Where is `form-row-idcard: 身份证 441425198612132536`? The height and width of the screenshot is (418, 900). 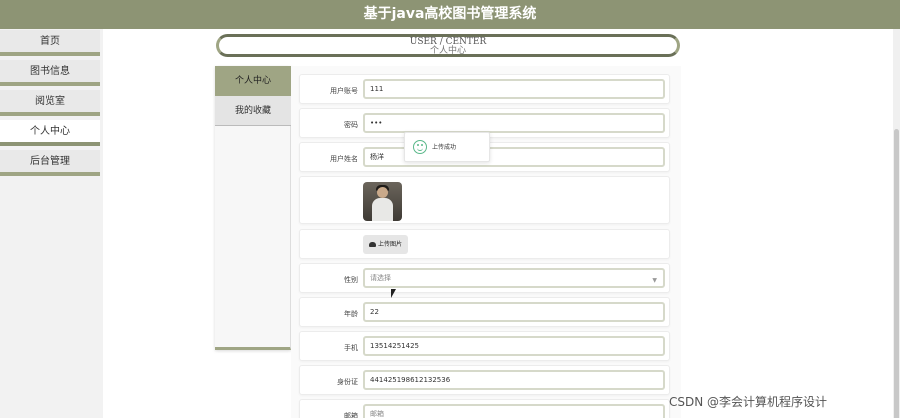
form-row-idcard: 身份证 441425198612132536 is located at coordinates (484, 380).